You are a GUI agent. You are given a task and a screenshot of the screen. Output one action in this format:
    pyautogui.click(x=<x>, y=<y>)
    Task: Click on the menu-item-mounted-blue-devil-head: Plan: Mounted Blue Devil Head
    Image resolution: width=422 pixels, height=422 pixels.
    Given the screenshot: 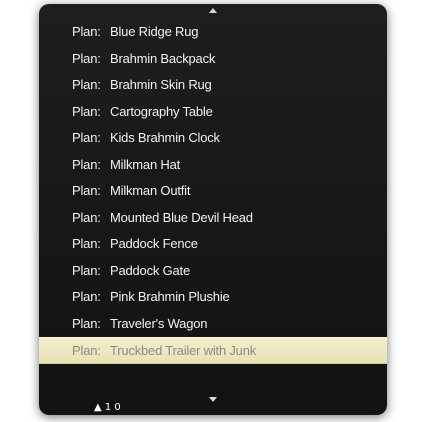 What is the action you would take?
    pyautogui.click(x=213, y=218)
    